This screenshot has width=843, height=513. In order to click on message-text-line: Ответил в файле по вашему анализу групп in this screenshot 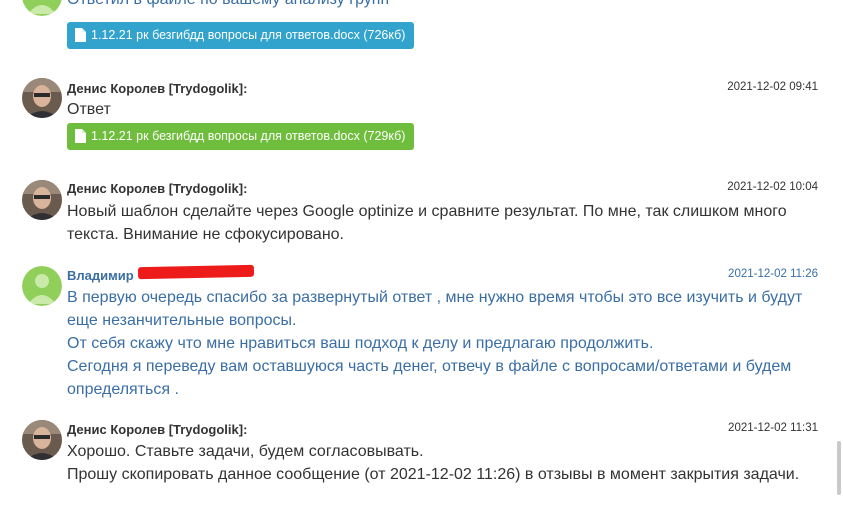, I will do `click(447, 5)`.